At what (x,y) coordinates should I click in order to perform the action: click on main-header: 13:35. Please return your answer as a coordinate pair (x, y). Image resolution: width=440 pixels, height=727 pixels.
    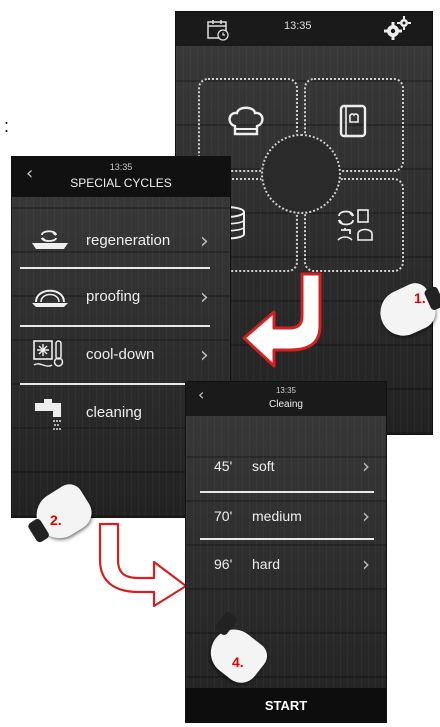
    Looking at the image, I should click on (304, 29).